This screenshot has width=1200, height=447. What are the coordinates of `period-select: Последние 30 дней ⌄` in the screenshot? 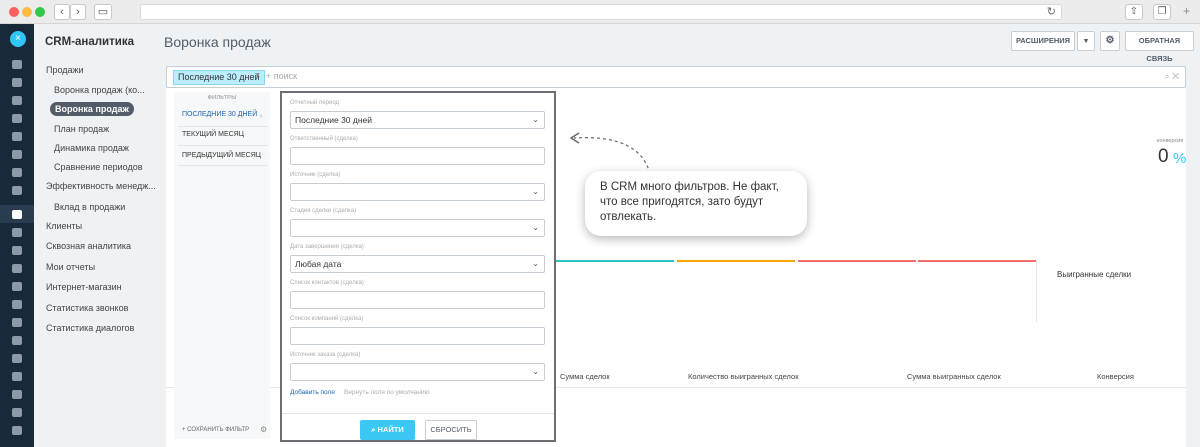 It's located at (417, 120).